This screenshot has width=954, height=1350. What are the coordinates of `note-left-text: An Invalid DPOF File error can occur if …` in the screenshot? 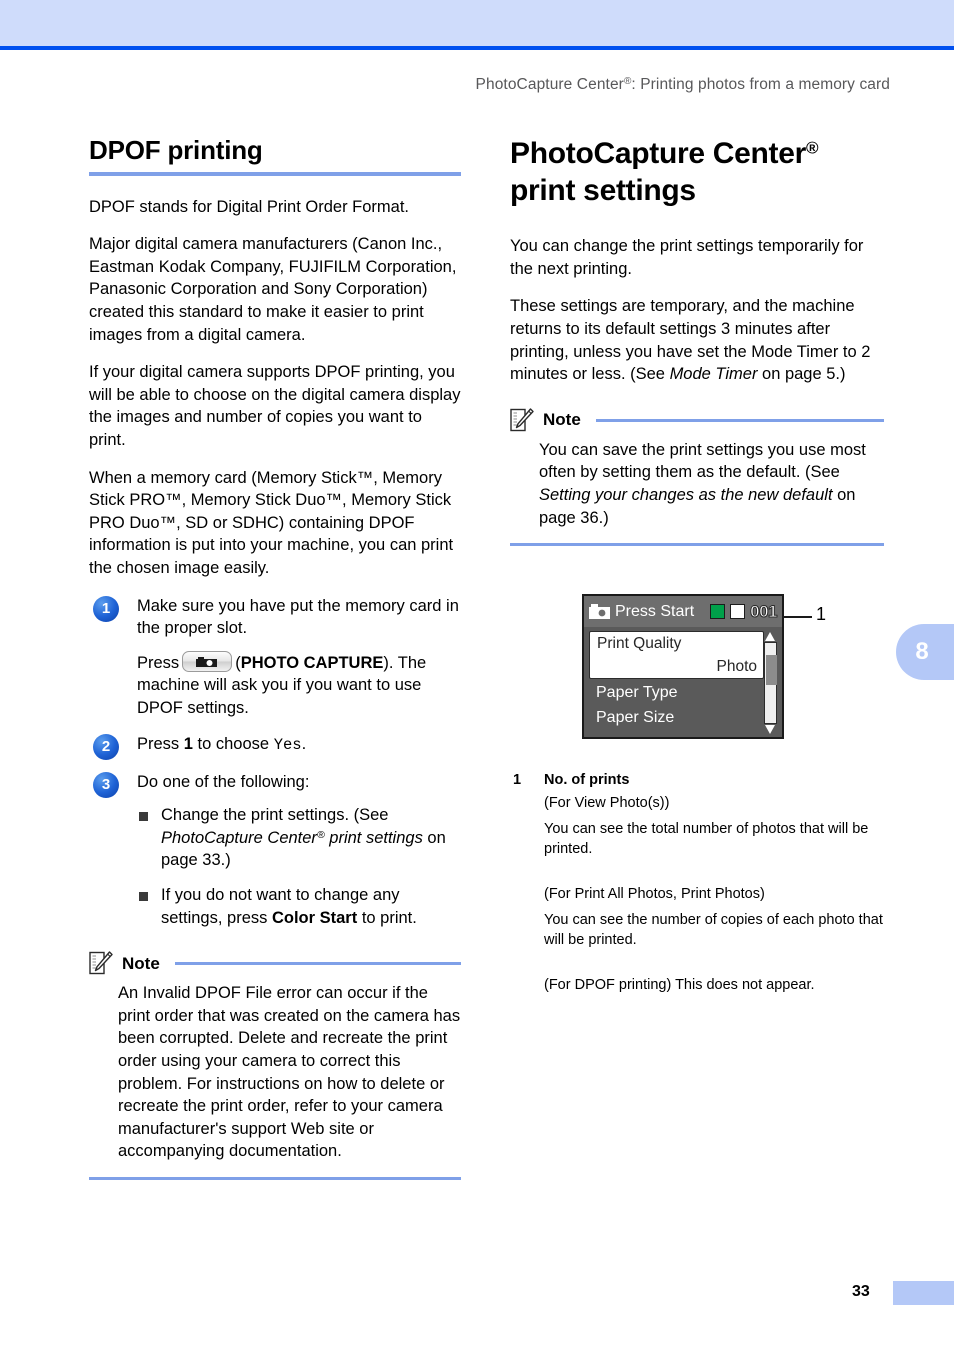 It's located at (289, 1072).